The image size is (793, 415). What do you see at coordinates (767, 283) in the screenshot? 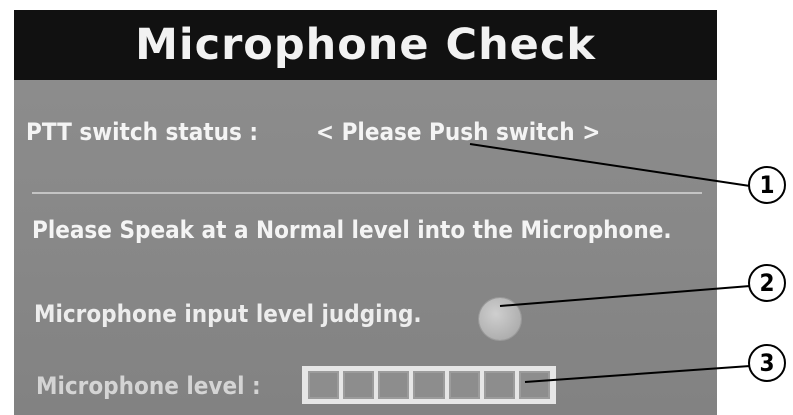
I see `callout-2: 2` at bounding box center [767, 283].